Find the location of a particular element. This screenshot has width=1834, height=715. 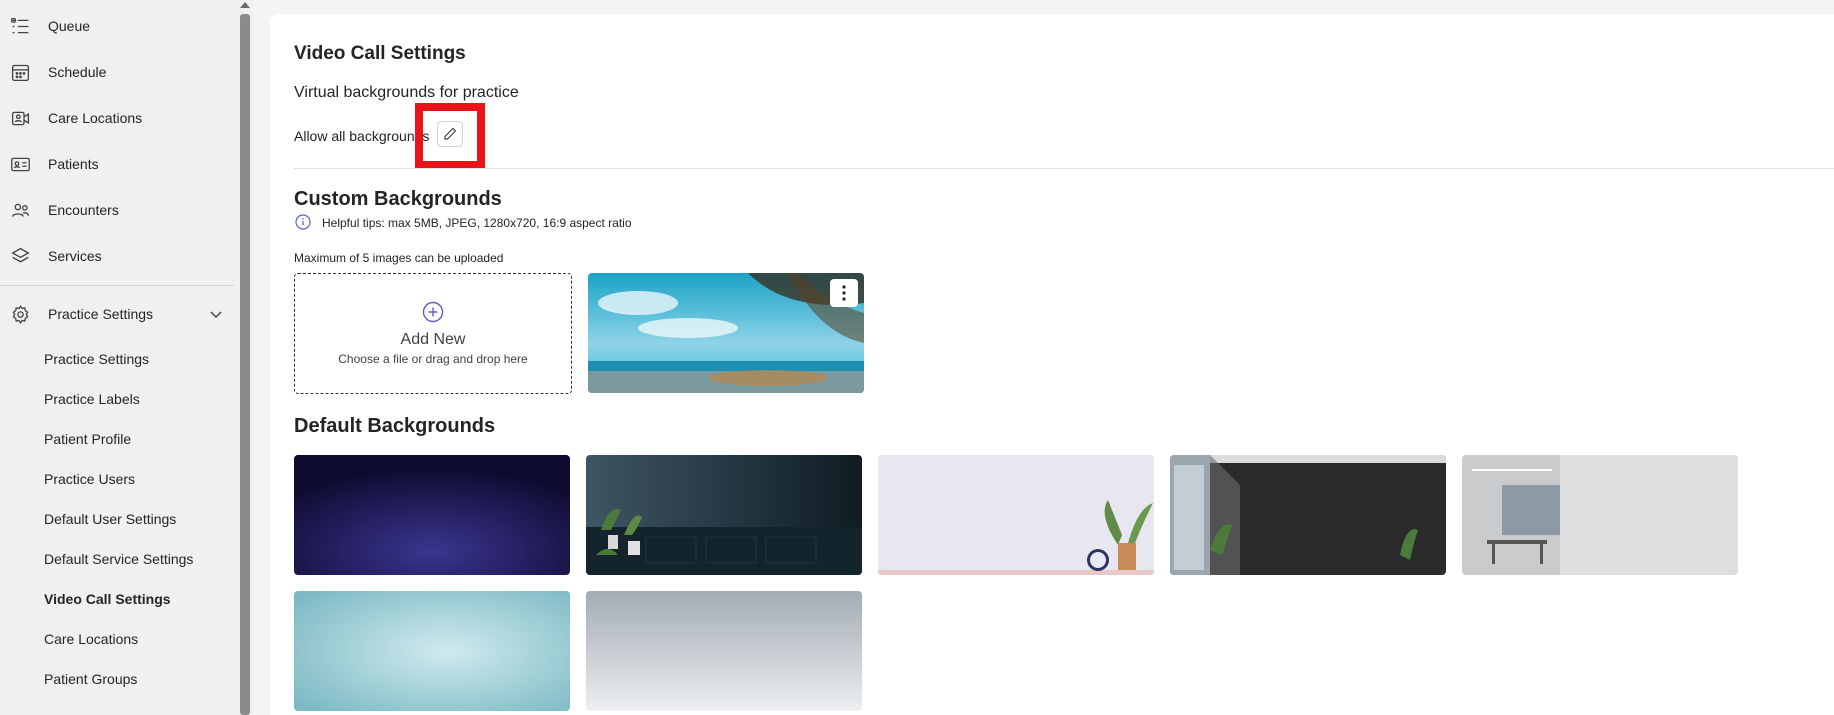

sub-item-care-locations: Care Locations is located at coordinates (91, 639).